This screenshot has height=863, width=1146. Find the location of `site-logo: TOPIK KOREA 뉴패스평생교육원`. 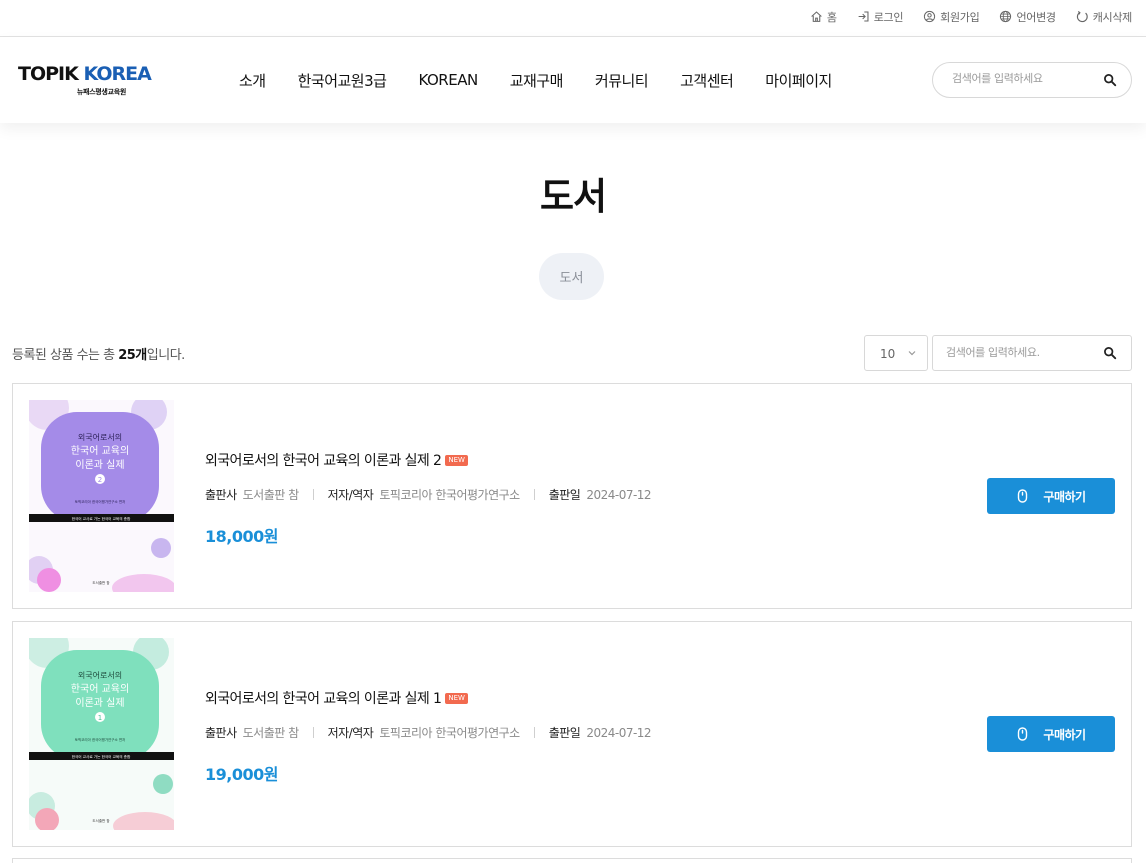

site-logo: TOPIK KOREA 뉴패스평생교육원 is located at coordinates (85, 82).